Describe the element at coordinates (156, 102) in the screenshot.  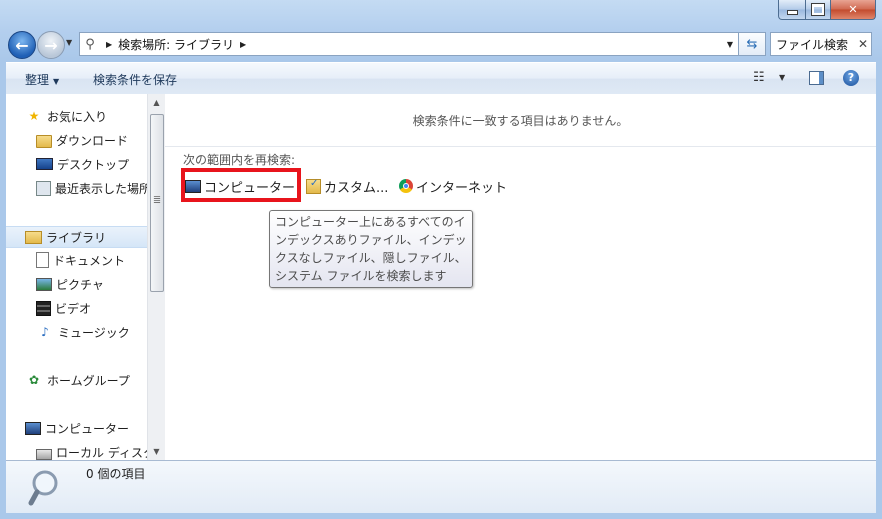
I see `scroll-up-icon: ▲` at that location.